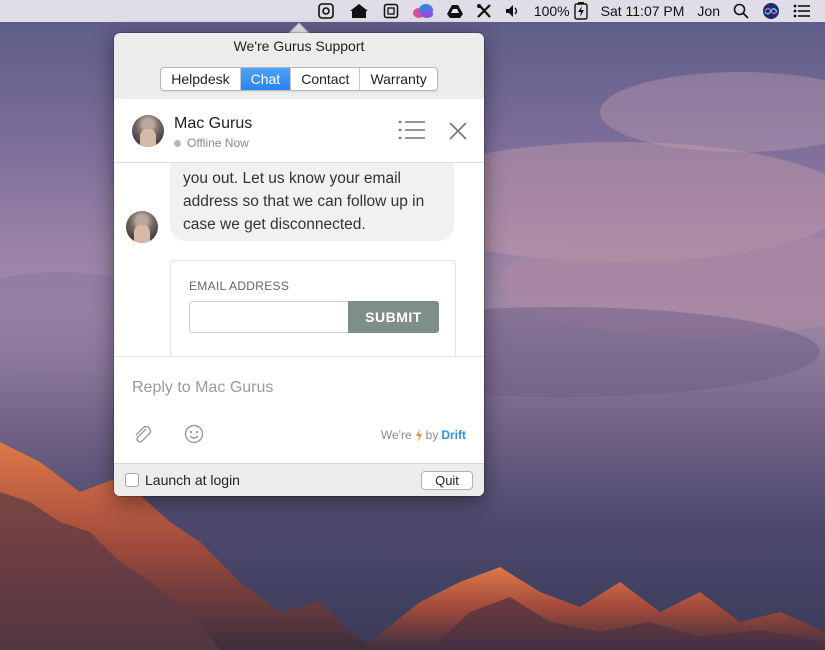 The height and width of the screenshot is (650, 825). I want to click on siri-icon, so click(771, 11).